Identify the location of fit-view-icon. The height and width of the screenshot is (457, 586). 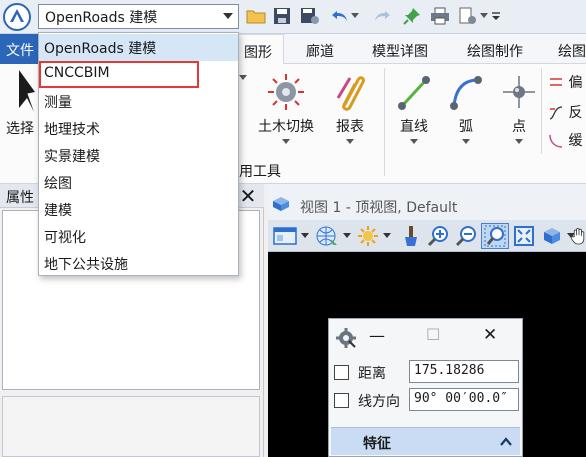
(524, 236).